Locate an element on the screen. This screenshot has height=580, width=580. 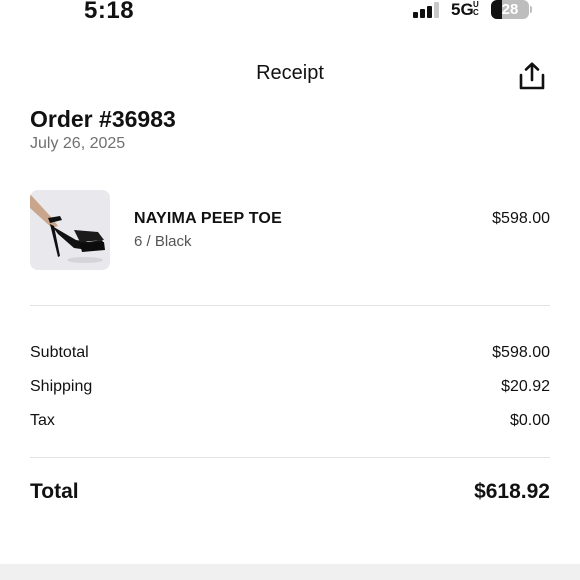
tax-value: $0.00 is located at coordinates (529, 420).